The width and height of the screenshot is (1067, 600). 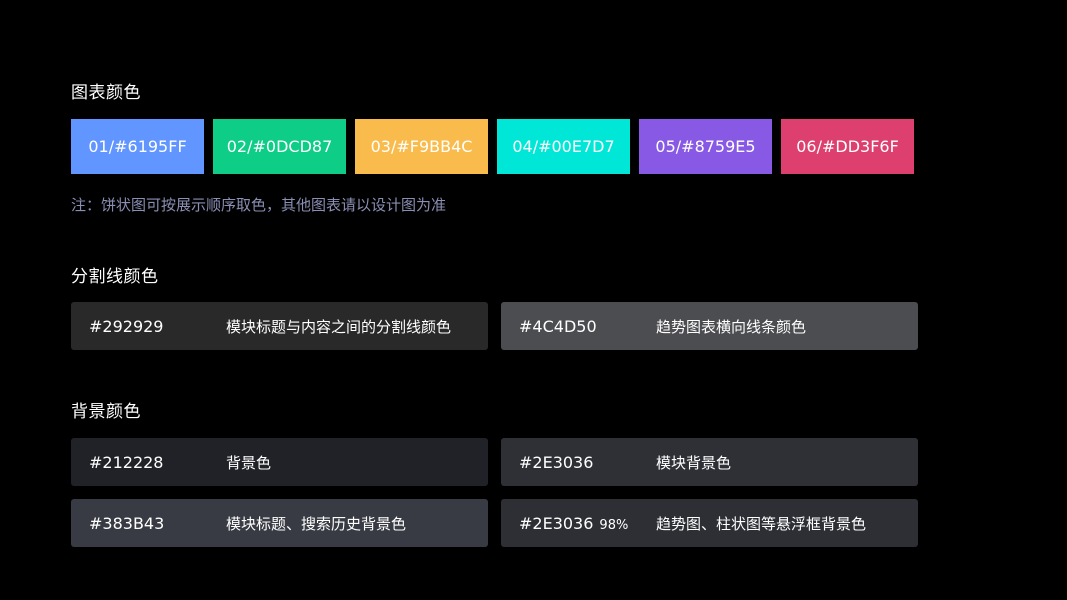 I want to click on background-colors-title: 背景颜色, so click(x=106, y=412).